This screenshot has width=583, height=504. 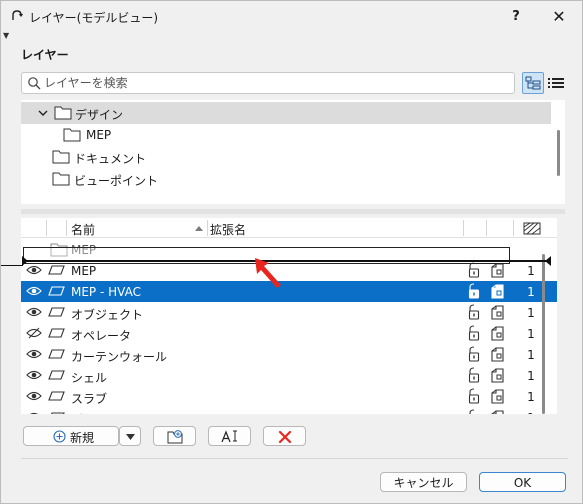 I want to click on search-input, so click(x=274, y=83).